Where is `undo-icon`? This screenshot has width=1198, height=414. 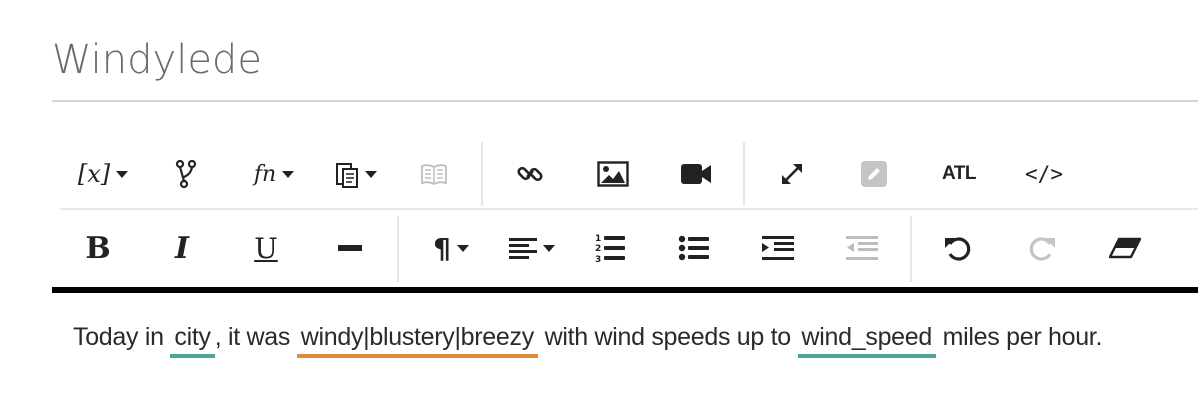 undo-icon is located at coordinates (958, 249).